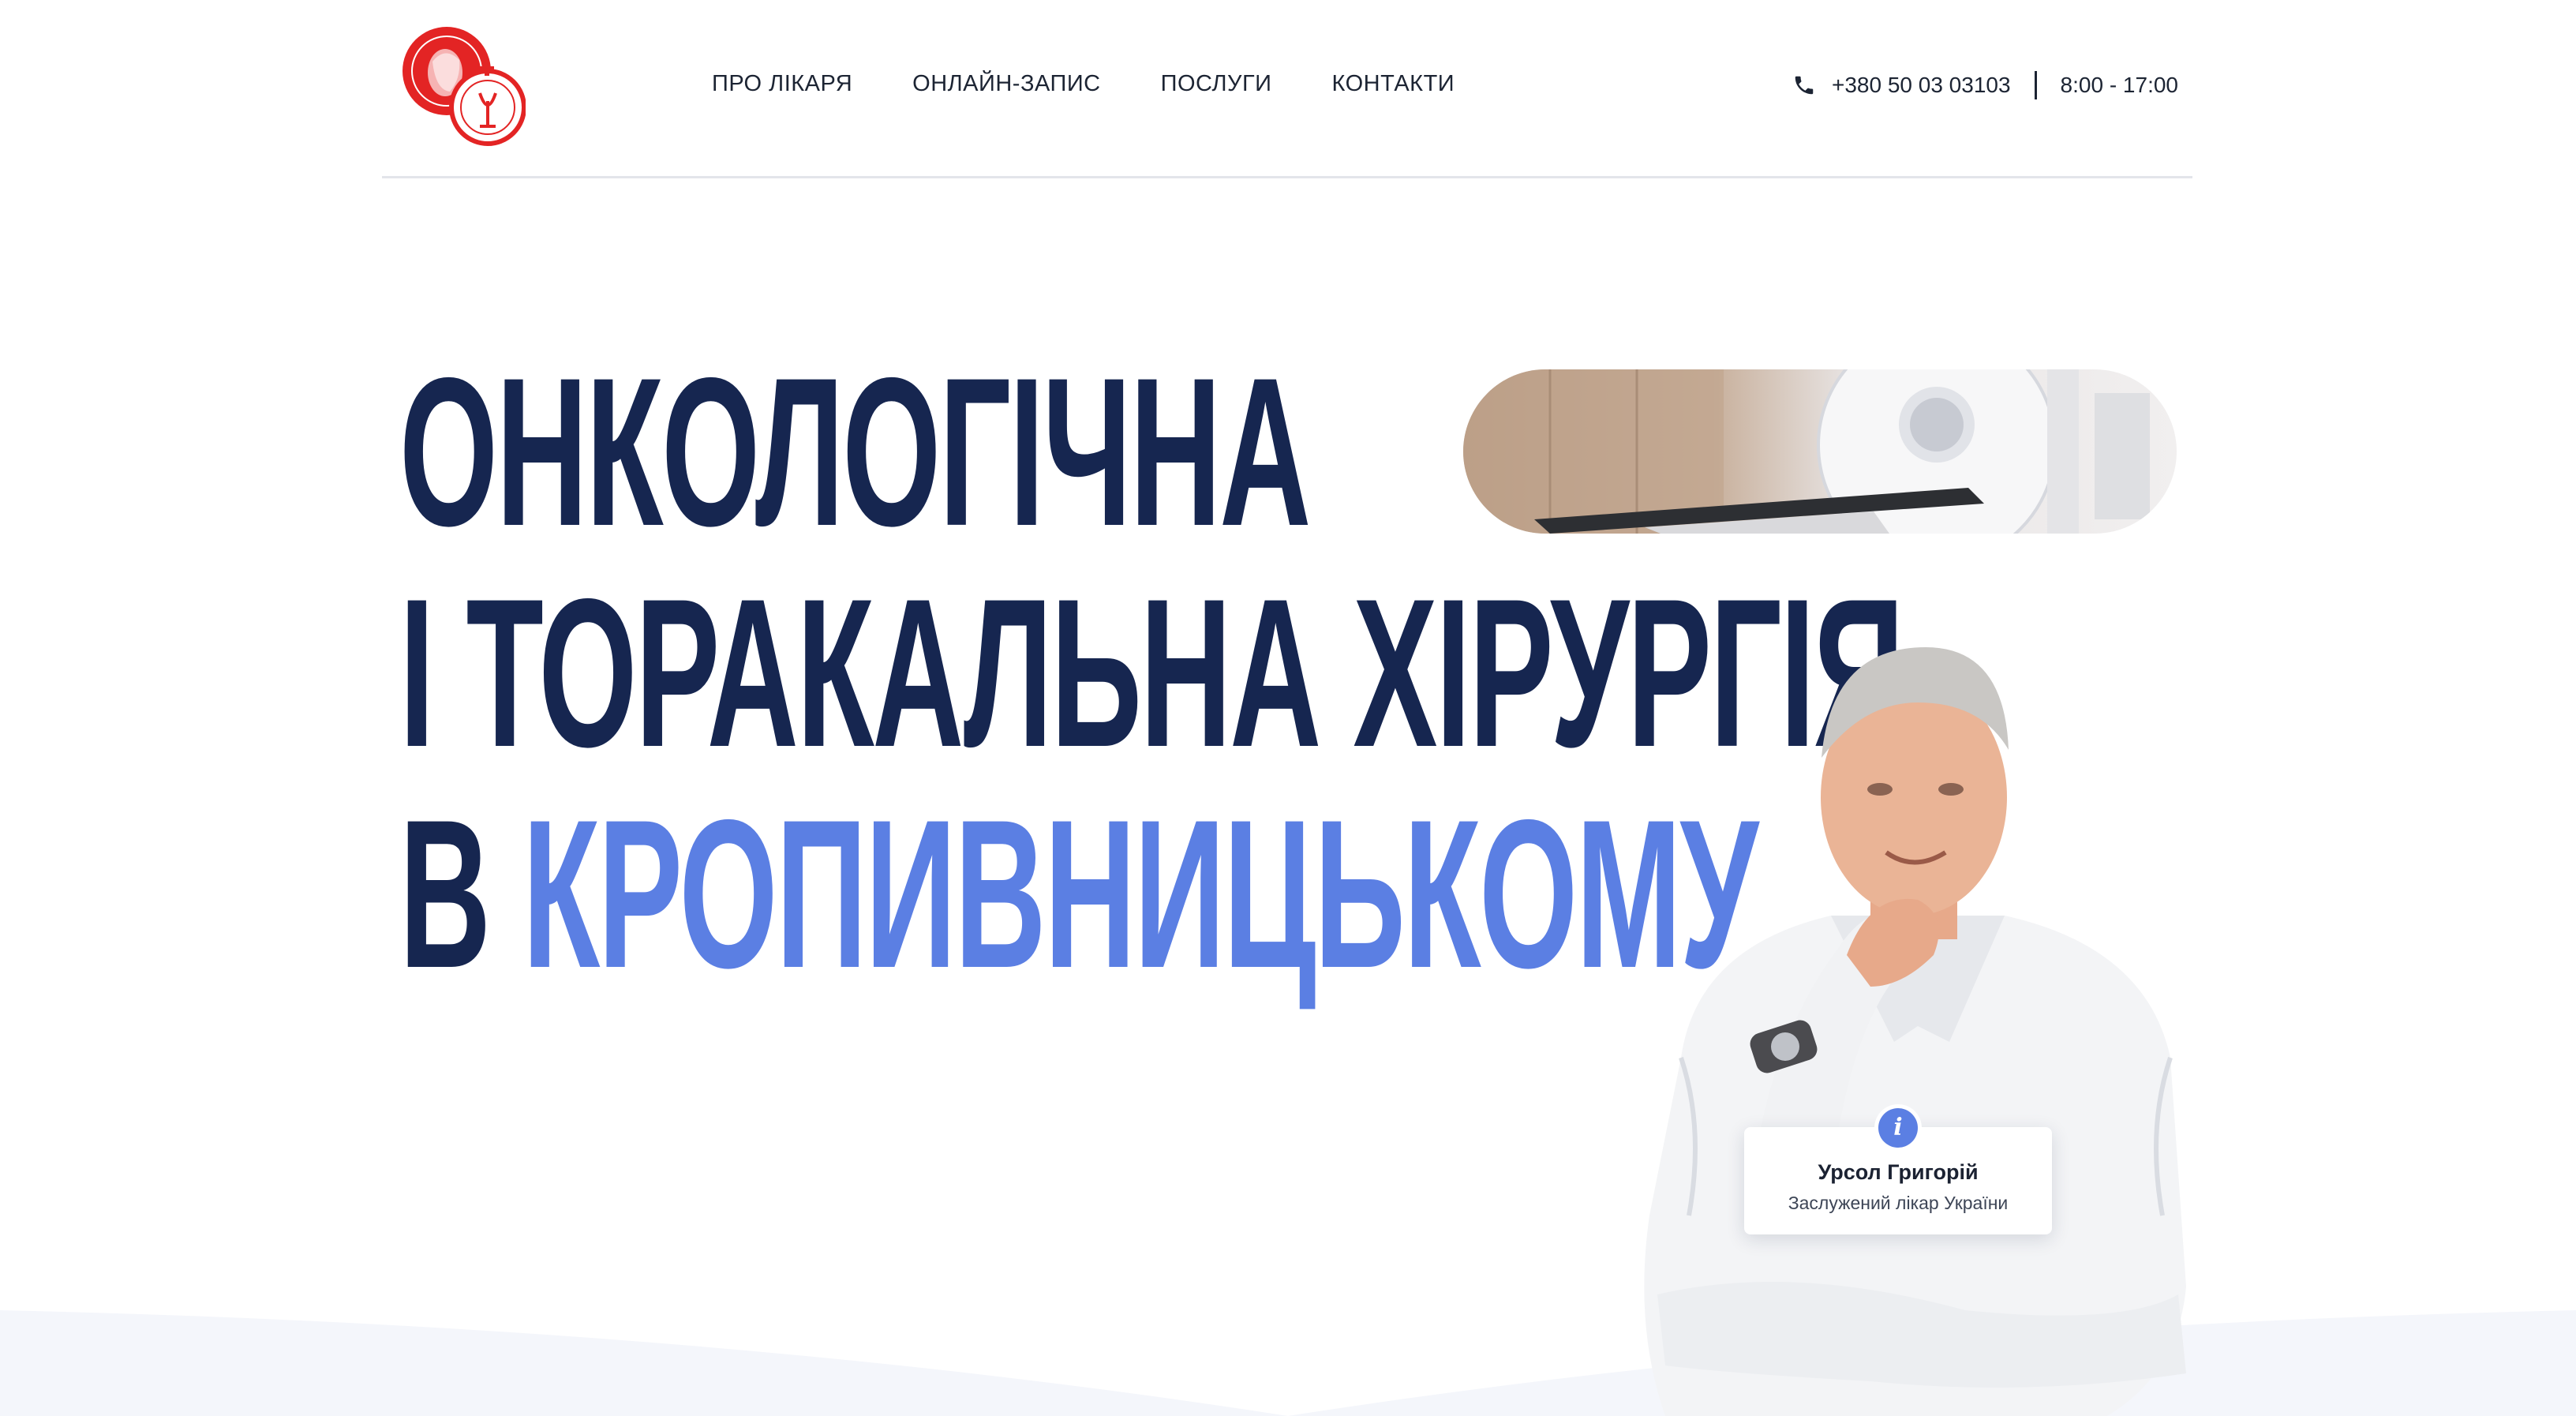 The height and width of the screenshot is (1416, 2576). Describe the element at coordinates (1216, 84) in the screenshot. I see `nav-item-services: ПОСЛУГИ` at that location.